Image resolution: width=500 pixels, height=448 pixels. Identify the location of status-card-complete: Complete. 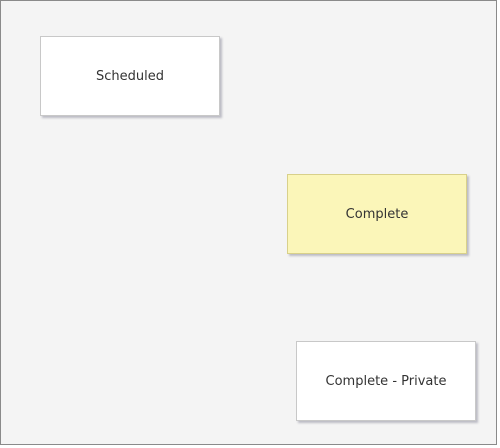
(377, 214).